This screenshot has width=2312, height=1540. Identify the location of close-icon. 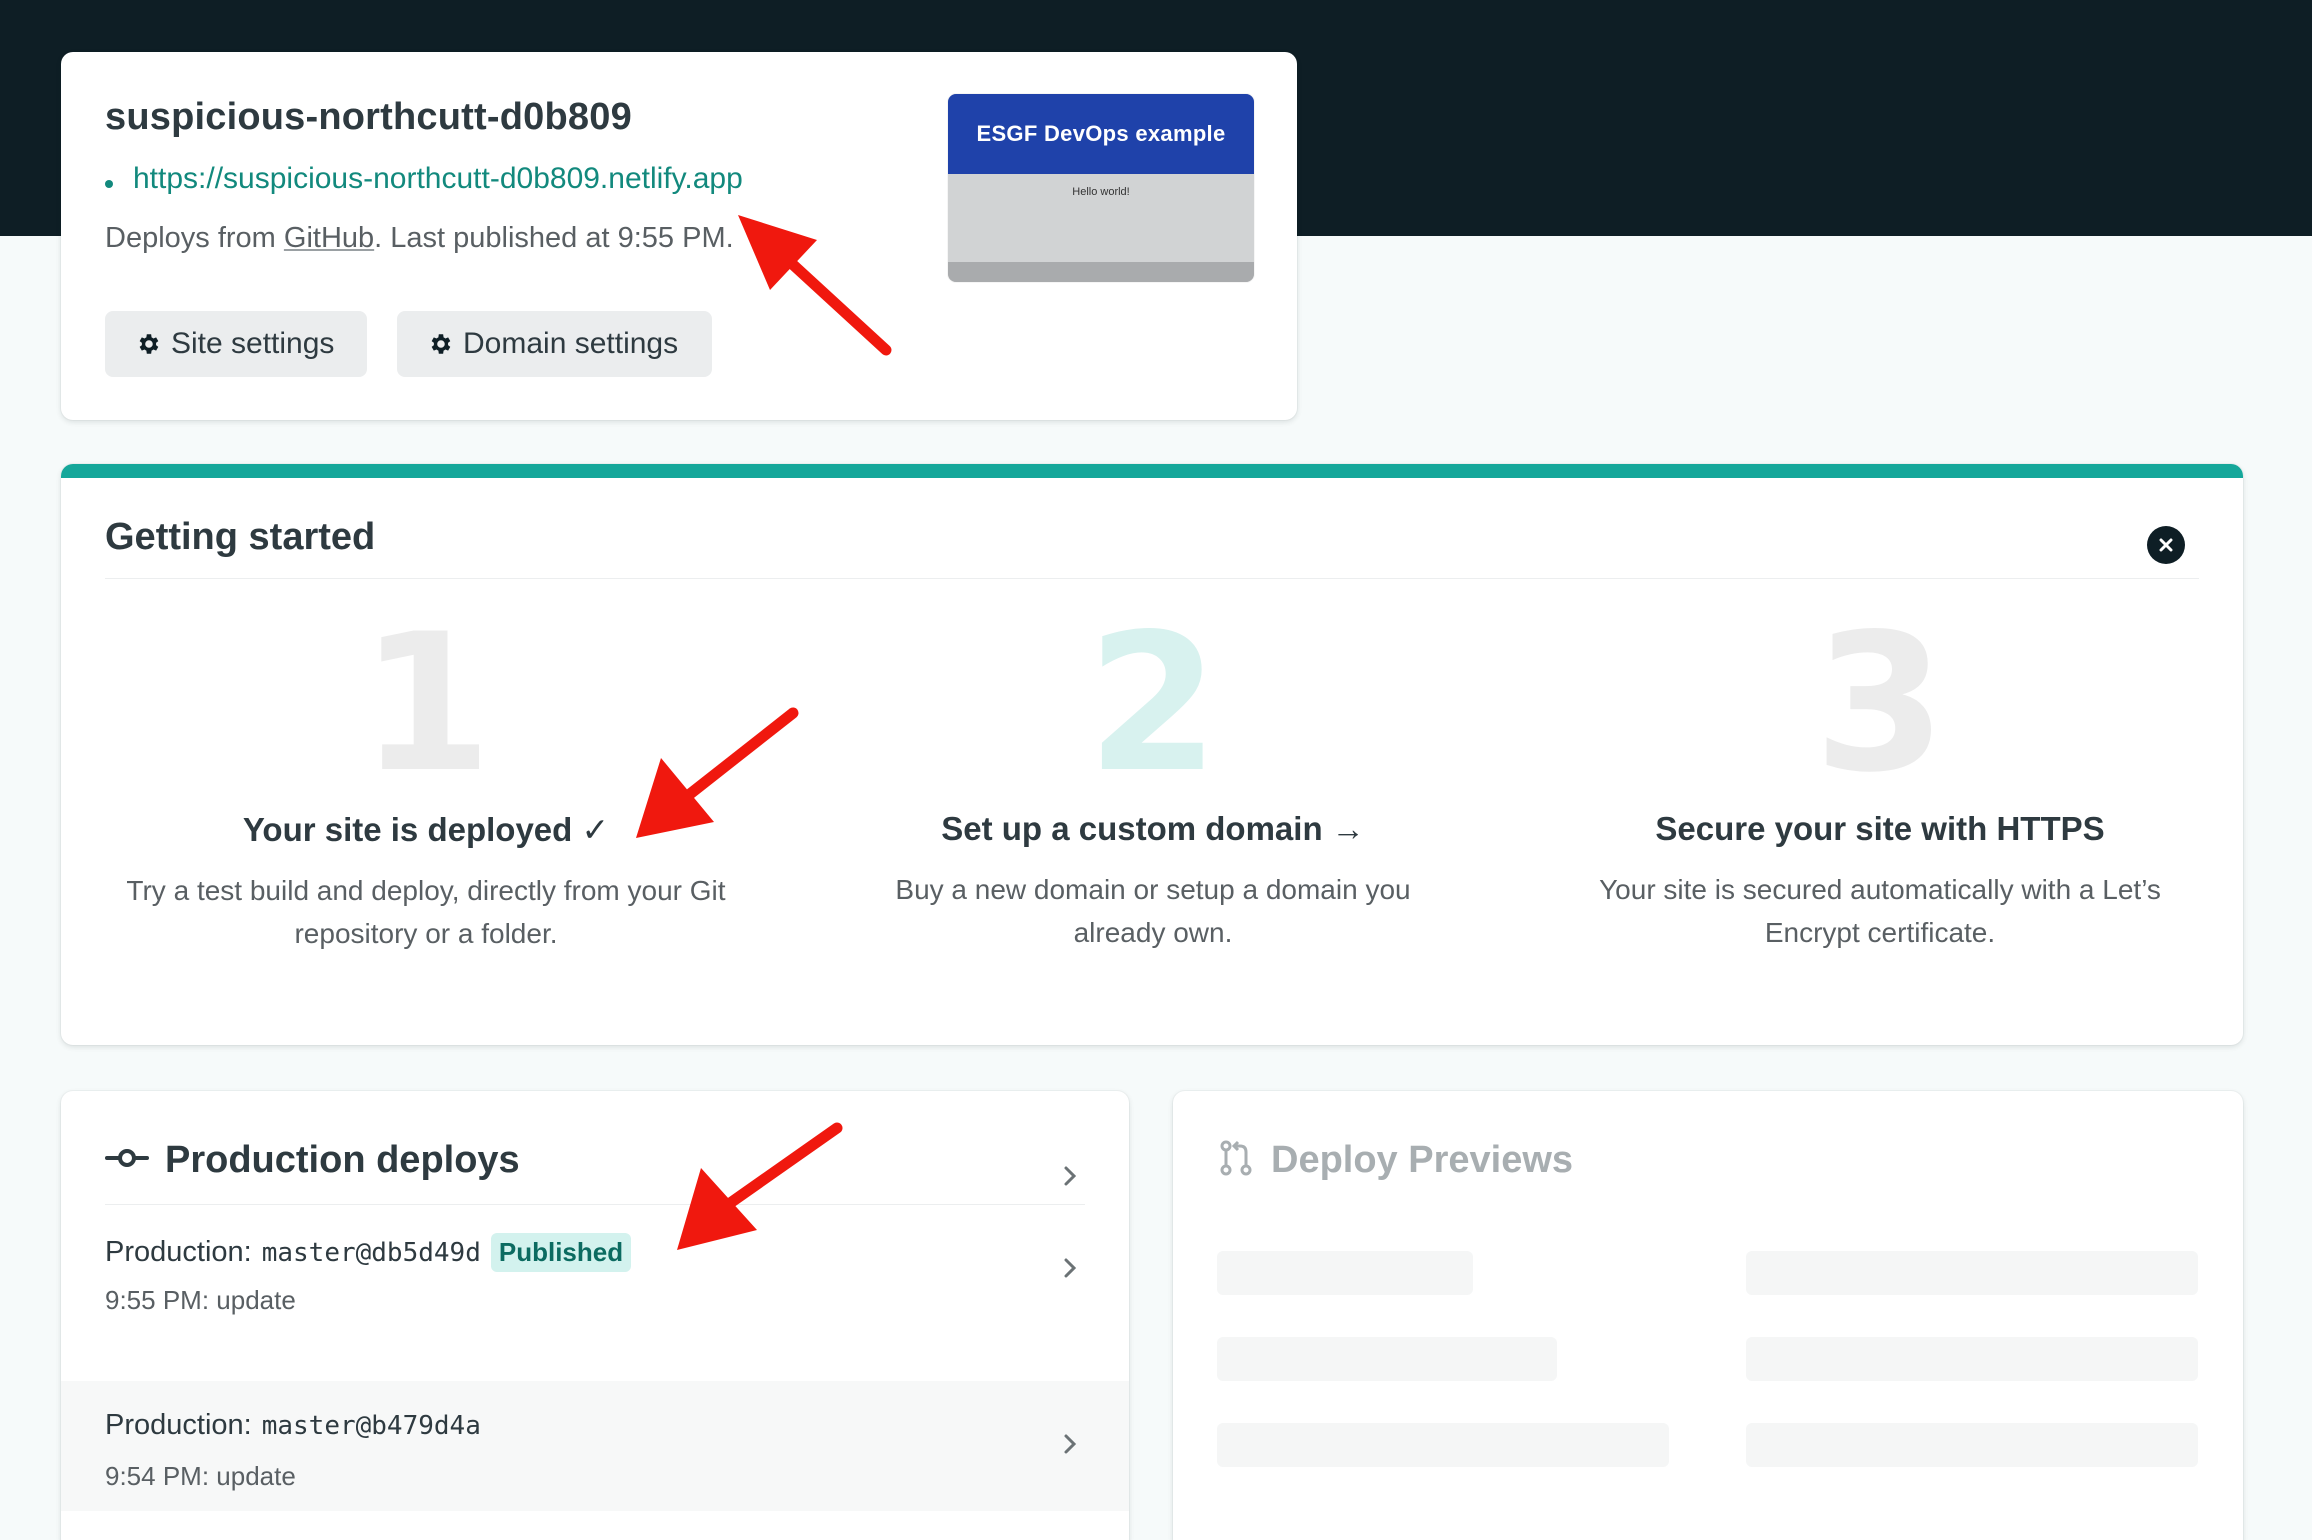
(2166, 545).